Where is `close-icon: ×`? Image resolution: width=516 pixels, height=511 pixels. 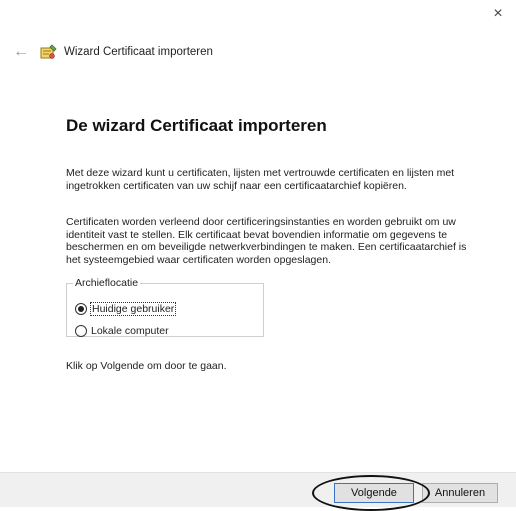 close-icon: × is located at coordinates (497, 13).